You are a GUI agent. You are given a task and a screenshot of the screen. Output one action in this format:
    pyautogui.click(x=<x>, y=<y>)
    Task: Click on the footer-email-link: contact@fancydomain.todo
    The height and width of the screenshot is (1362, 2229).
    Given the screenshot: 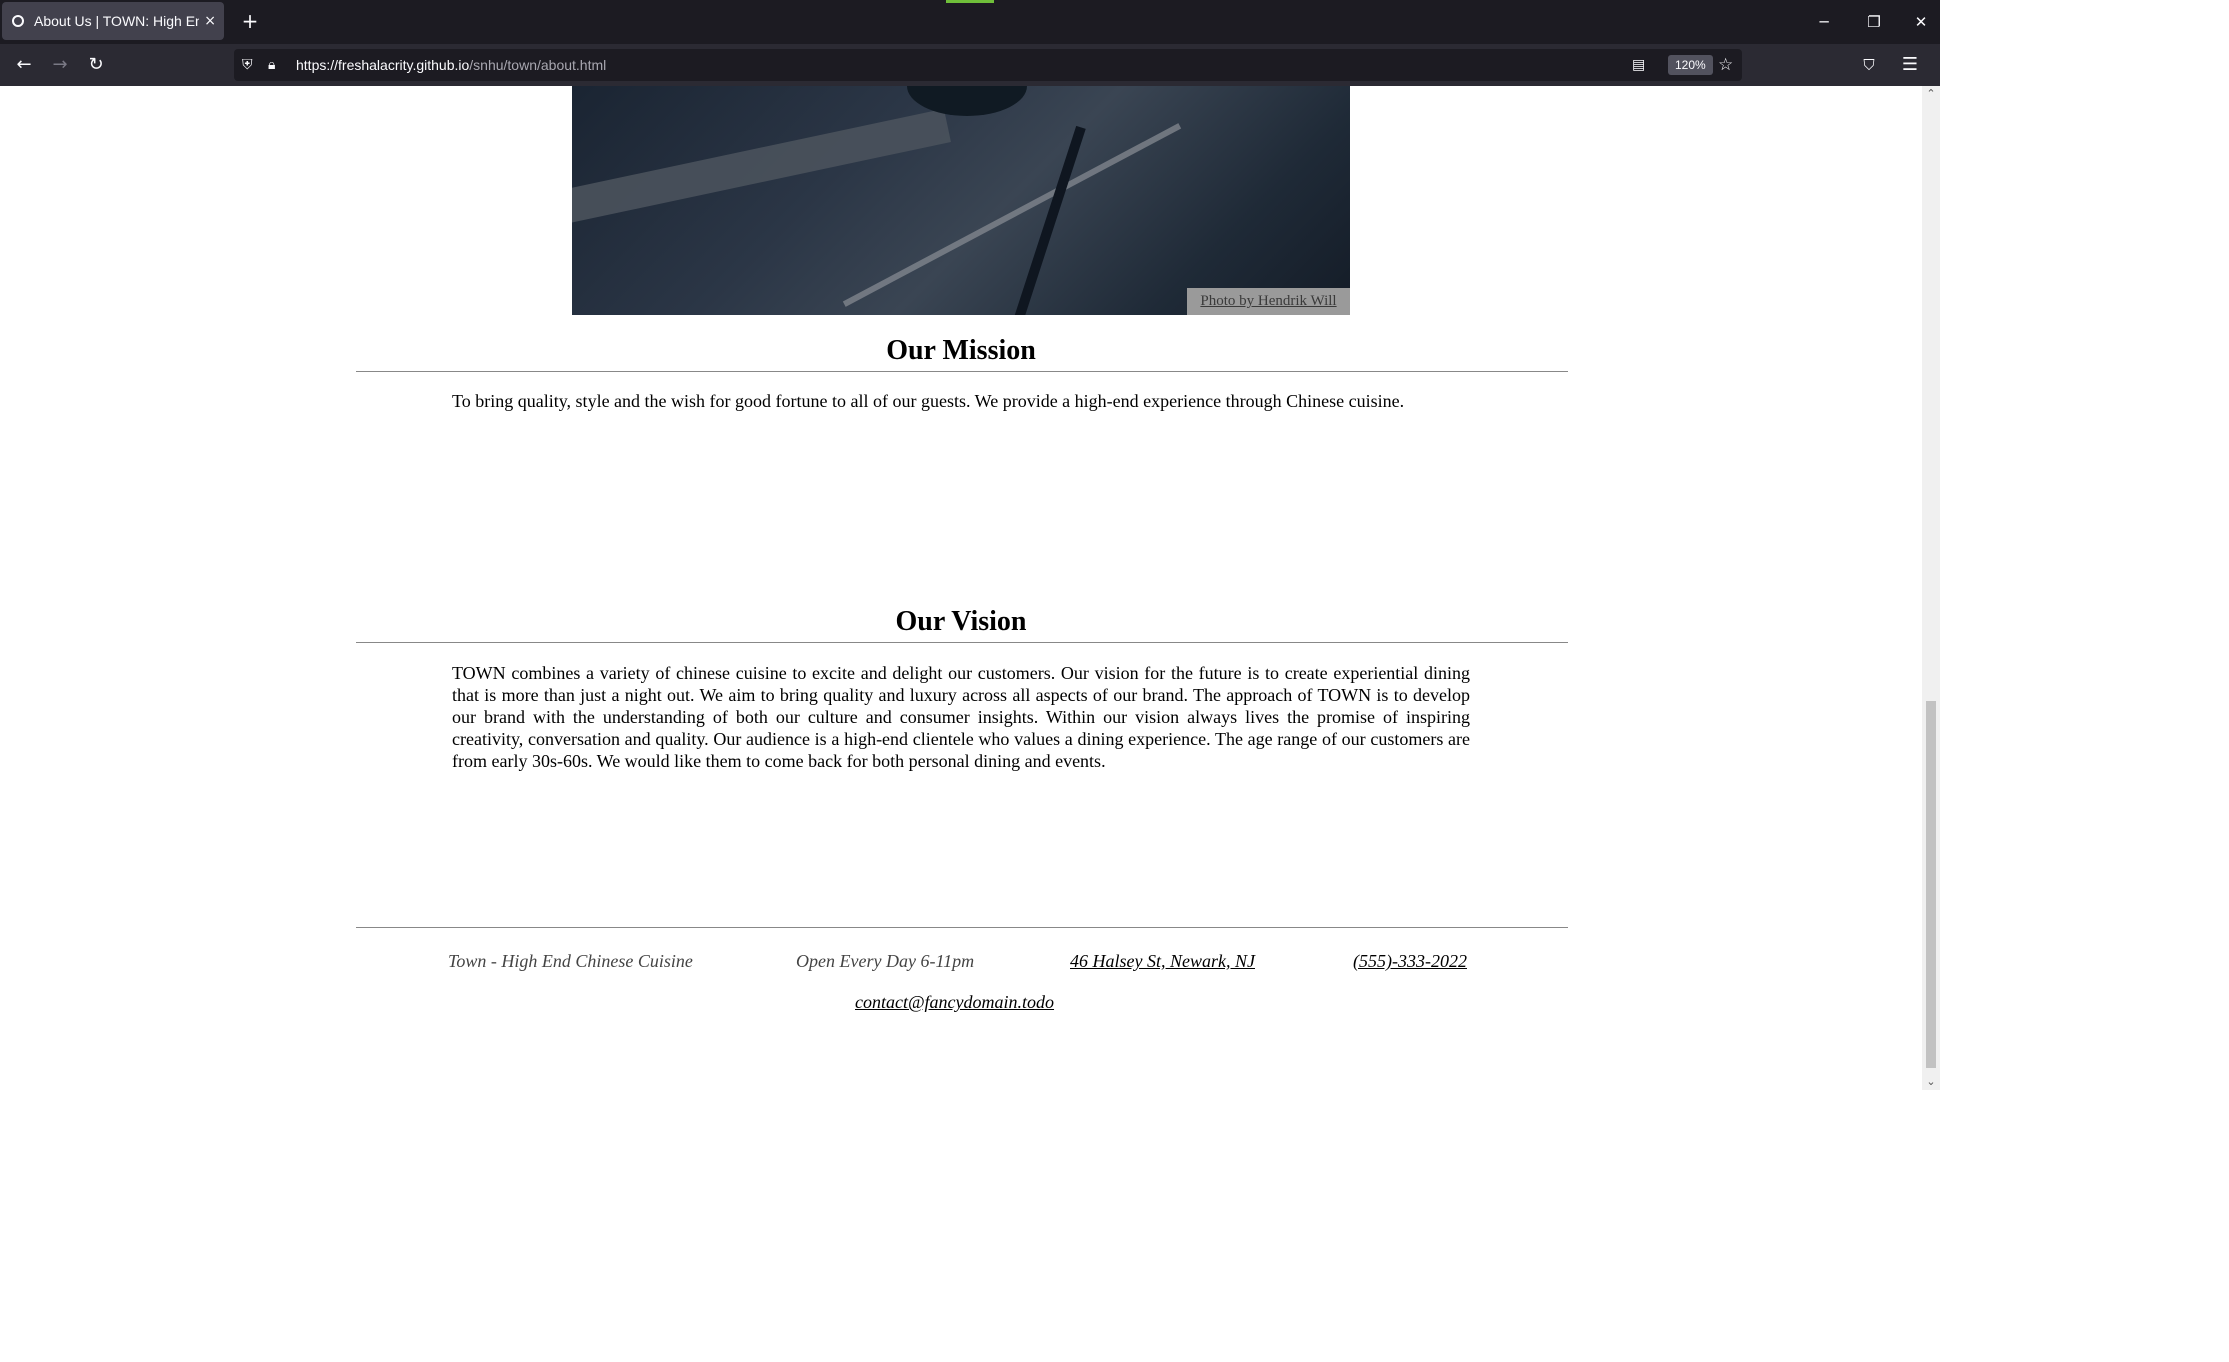 What is the action you would take?
    pyautogui.click(x=954, y=1002)
    